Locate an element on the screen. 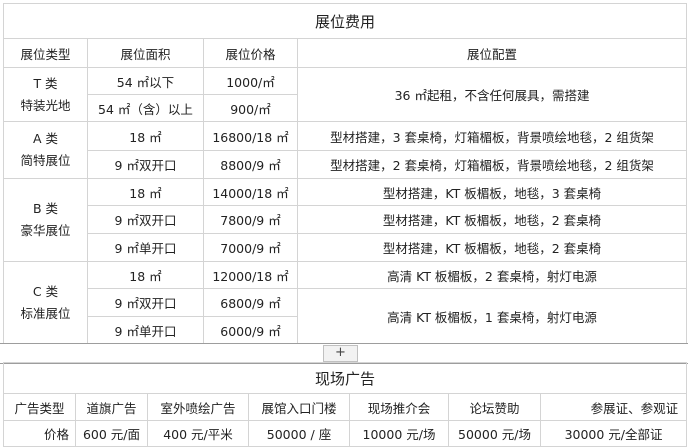 The height and width of the screenshot is (447, 688). header-booth-price: 展位价格 is located at coordinates (250, 53).